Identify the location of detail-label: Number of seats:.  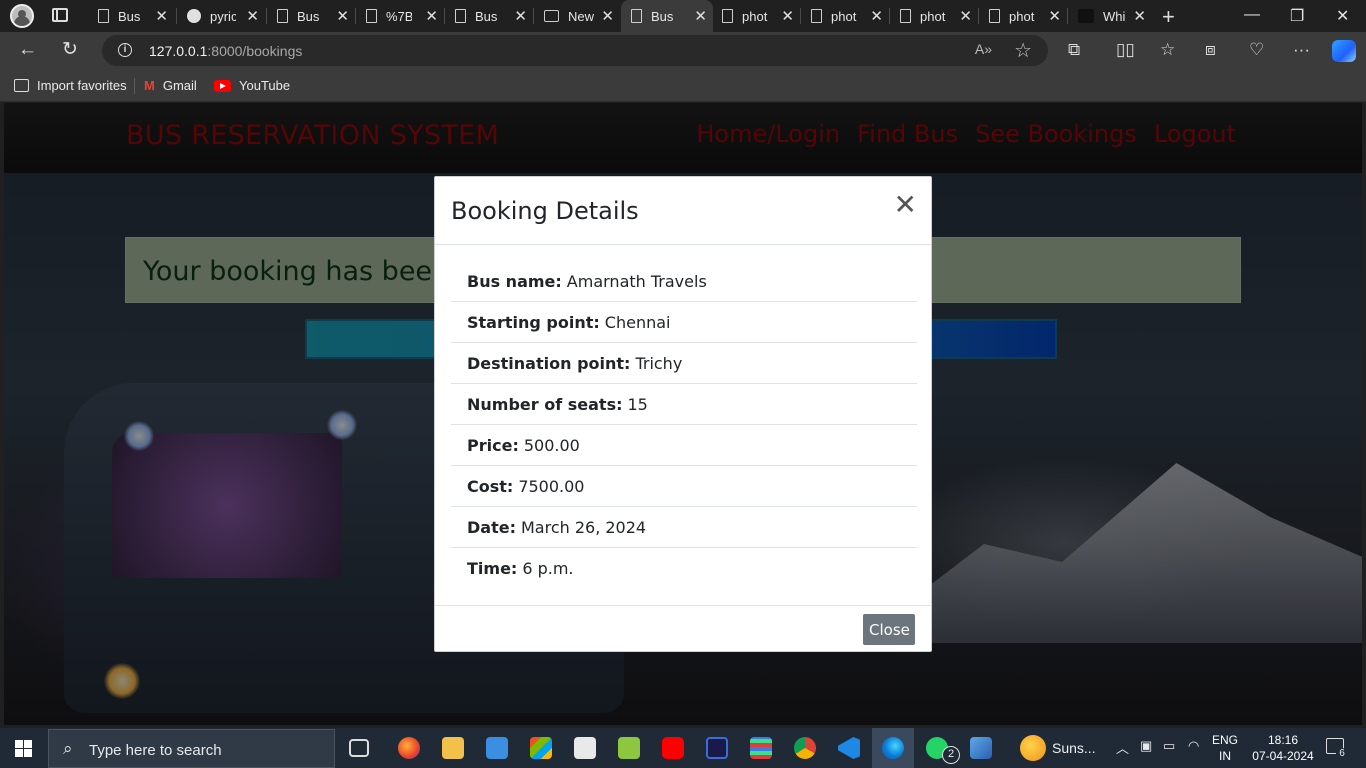
(545, 404).